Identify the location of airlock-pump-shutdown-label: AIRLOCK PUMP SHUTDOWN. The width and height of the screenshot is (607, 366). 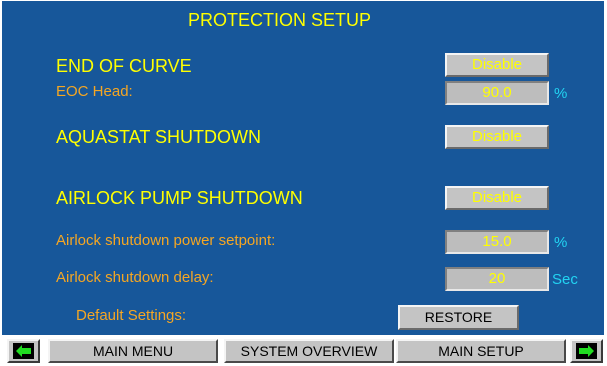
(179, 198).